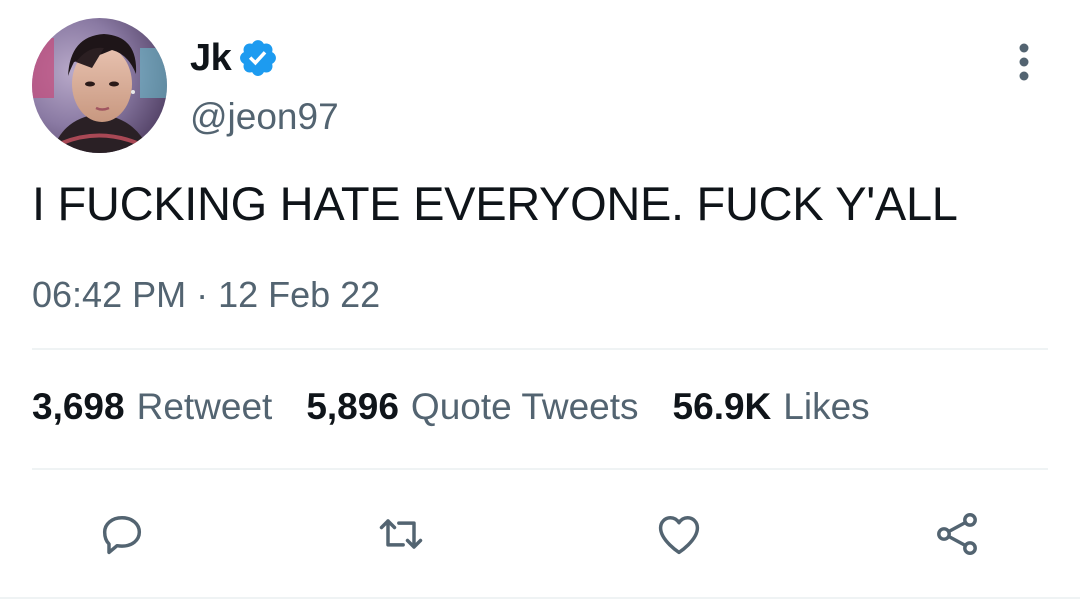  I want to click on user-name-row: Jk, so click(234, 58).